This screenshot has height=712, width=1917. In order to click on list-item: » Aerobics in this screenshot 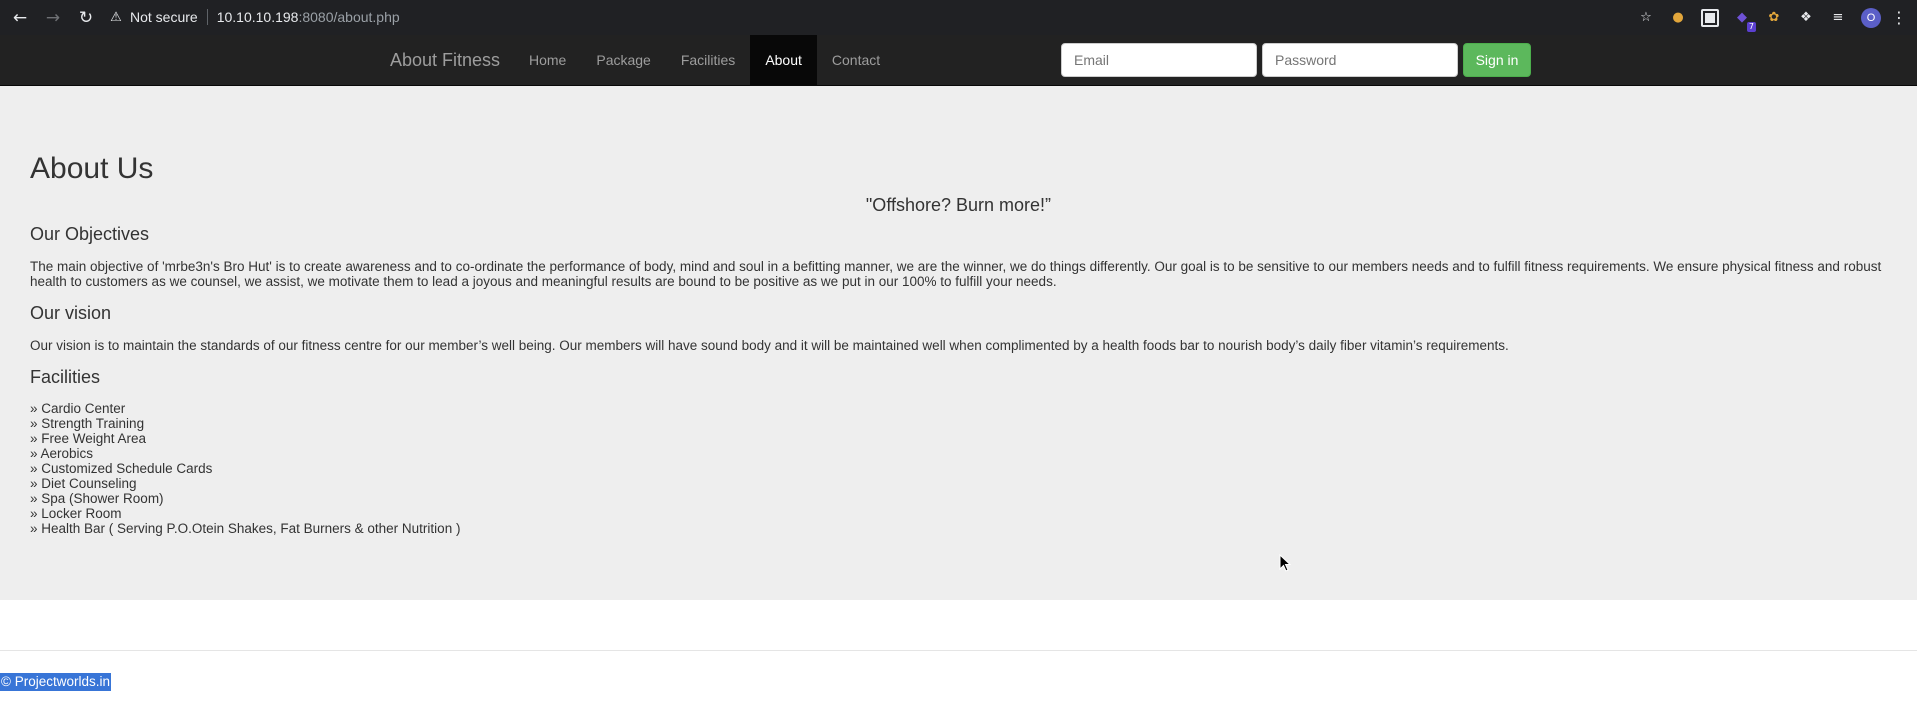, I will do `click(62, 453)`.